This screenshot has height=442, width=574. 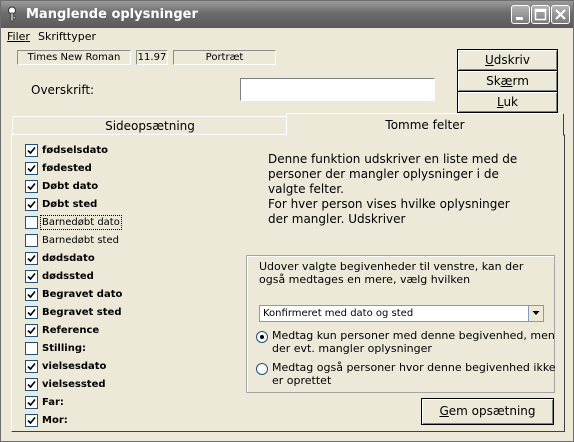 I want to click on font-name-display: Times New Roman, so click(x=74, y=57).